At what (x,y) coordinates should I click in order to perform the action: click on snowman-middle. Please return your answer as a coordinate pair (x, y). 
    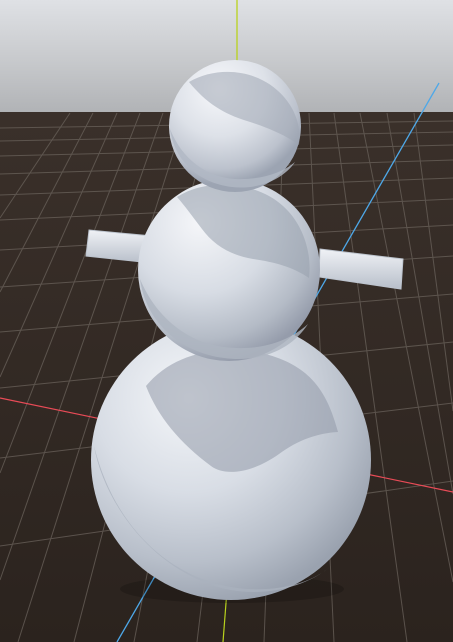
    Looking at the image, I should click on (229, 270).